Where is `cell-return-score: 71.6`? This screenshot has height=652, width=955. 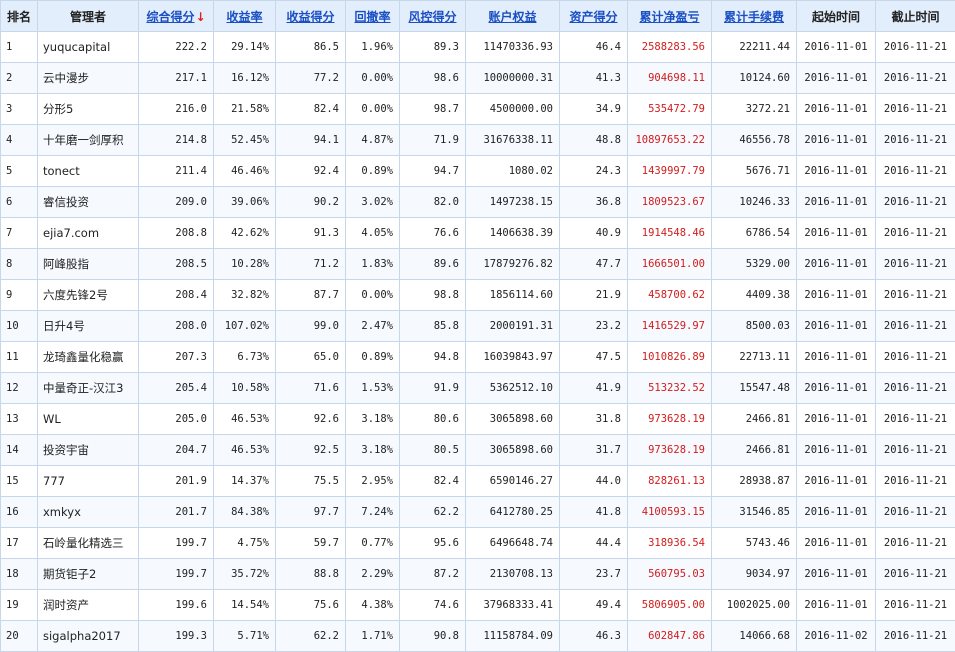
cell-return-score: 71.6 is located at coordinates (311, 388).